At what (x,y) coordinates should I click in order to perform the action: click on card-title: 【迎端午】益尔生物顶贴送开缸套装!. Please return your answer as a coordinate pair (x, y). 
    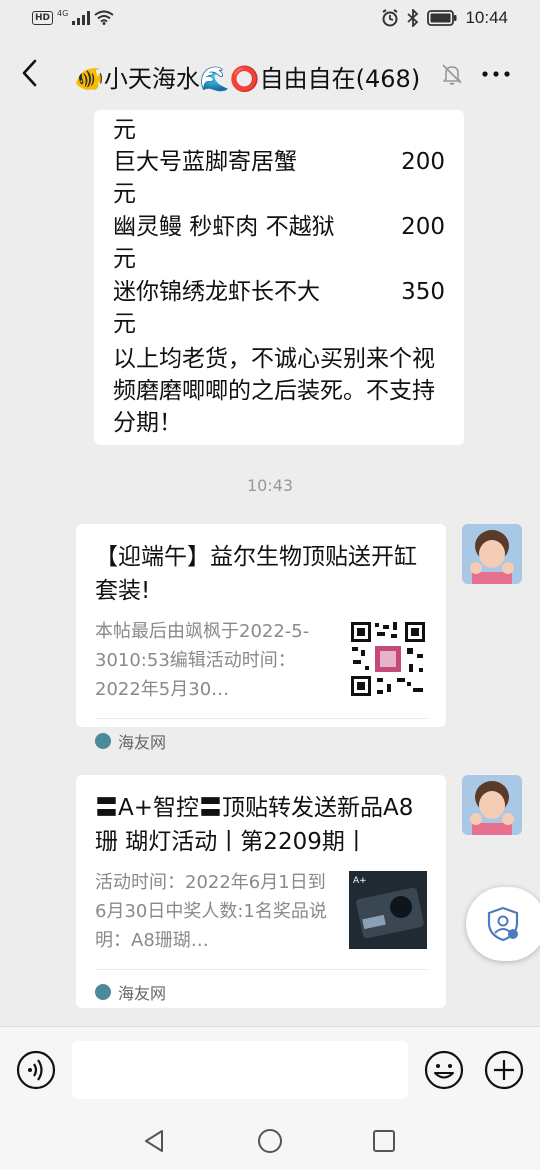
    Looking at the image, I should click on (256, 574).